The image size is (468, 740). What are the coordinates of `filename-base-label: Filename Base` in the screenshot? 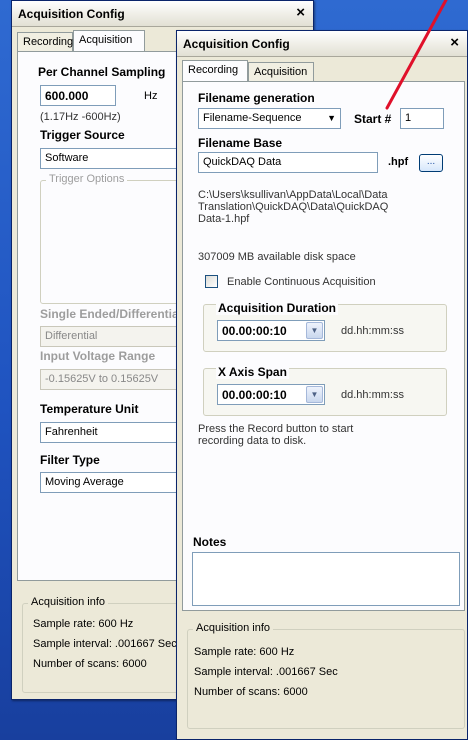 It's located at (240, 143).